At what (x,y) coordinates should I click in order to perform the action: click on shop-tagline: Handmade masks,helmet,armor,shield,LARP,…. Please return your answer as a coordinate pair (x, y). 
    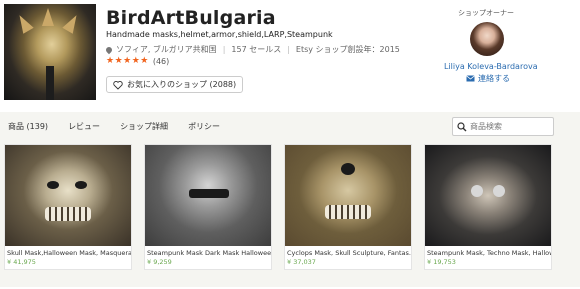
    Looking at the image, I should click on (219, 34).